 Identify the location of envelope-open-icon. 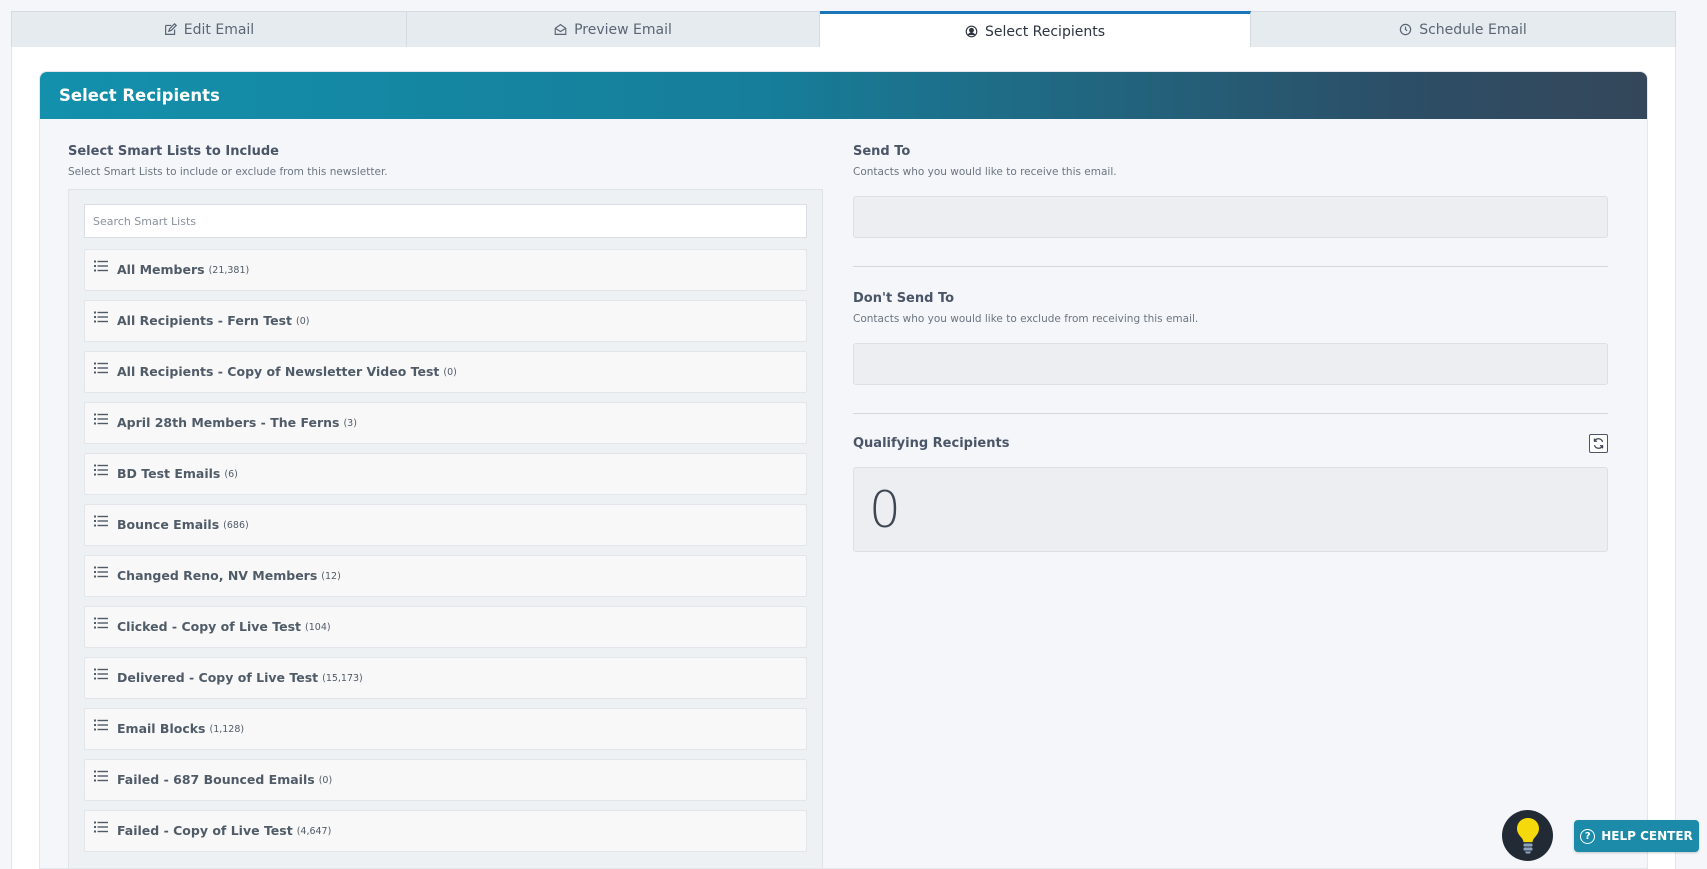
(560, 29).